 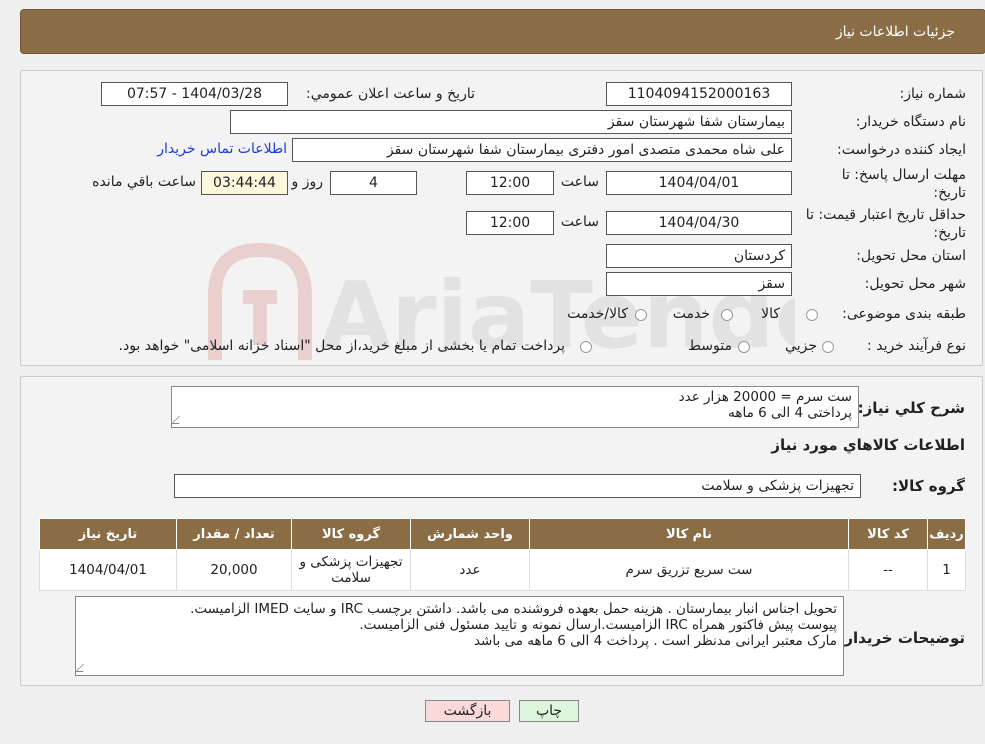 I want to click on province-label: استان محل تحويل:, so click(x=911, y=256).